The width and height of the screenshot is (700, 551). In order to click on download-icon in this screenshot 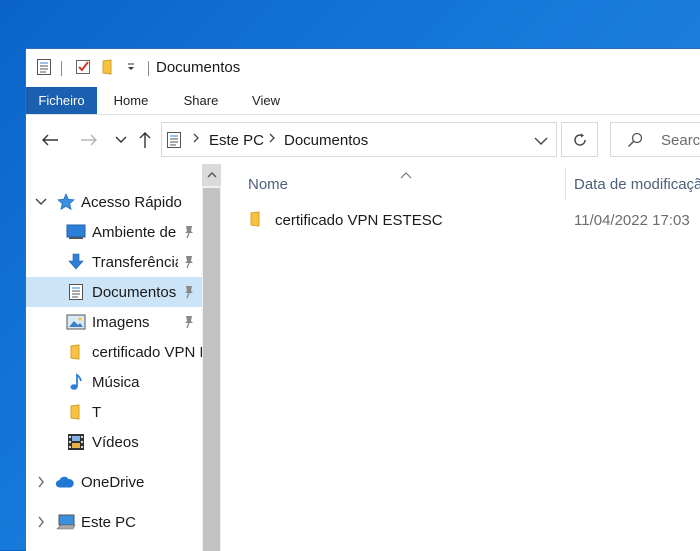, I will do `click(76, 262)`.